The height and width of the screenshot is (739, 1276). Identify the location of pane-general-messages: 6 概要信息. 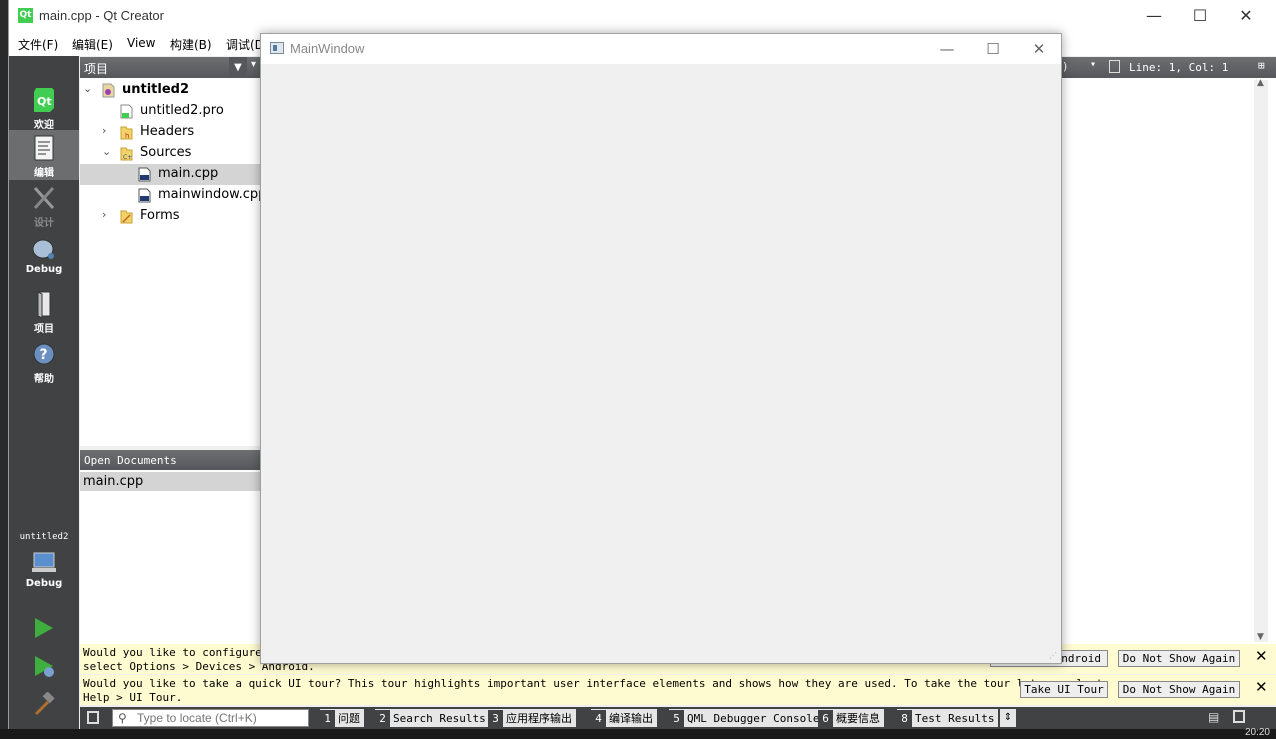
(851, 718).